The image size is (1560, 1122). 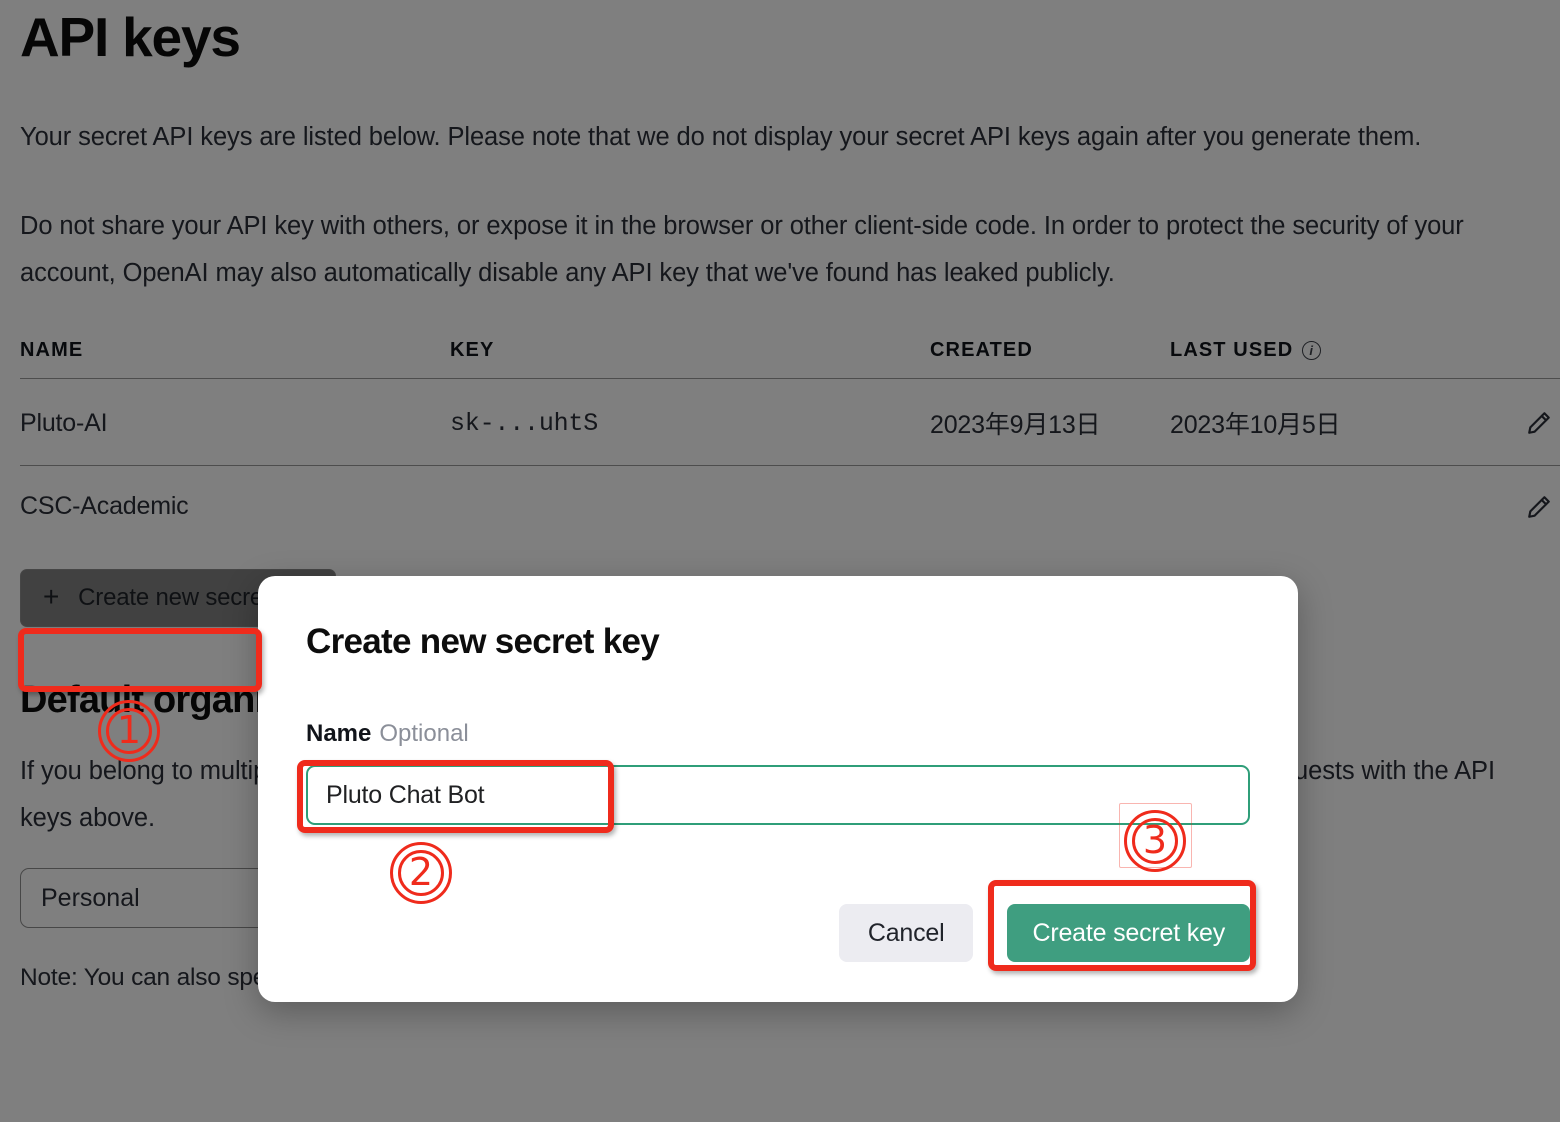 What do you see at coordinates (339, 733) in the screenshot?
I see `name-label-text: Name` at bounding box center [339, 733].